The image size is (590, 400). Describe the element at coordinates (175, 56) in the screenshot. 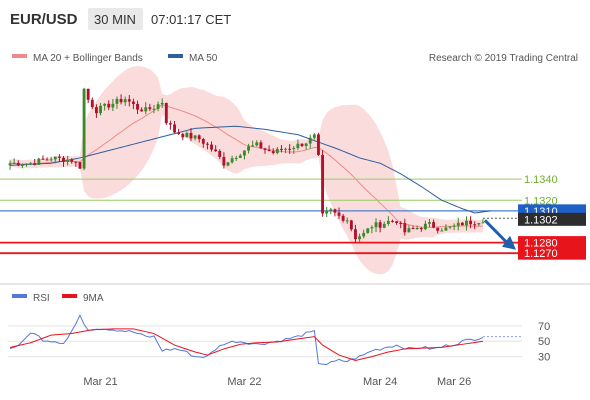

I see `legend-swatch-ma50` at that location.